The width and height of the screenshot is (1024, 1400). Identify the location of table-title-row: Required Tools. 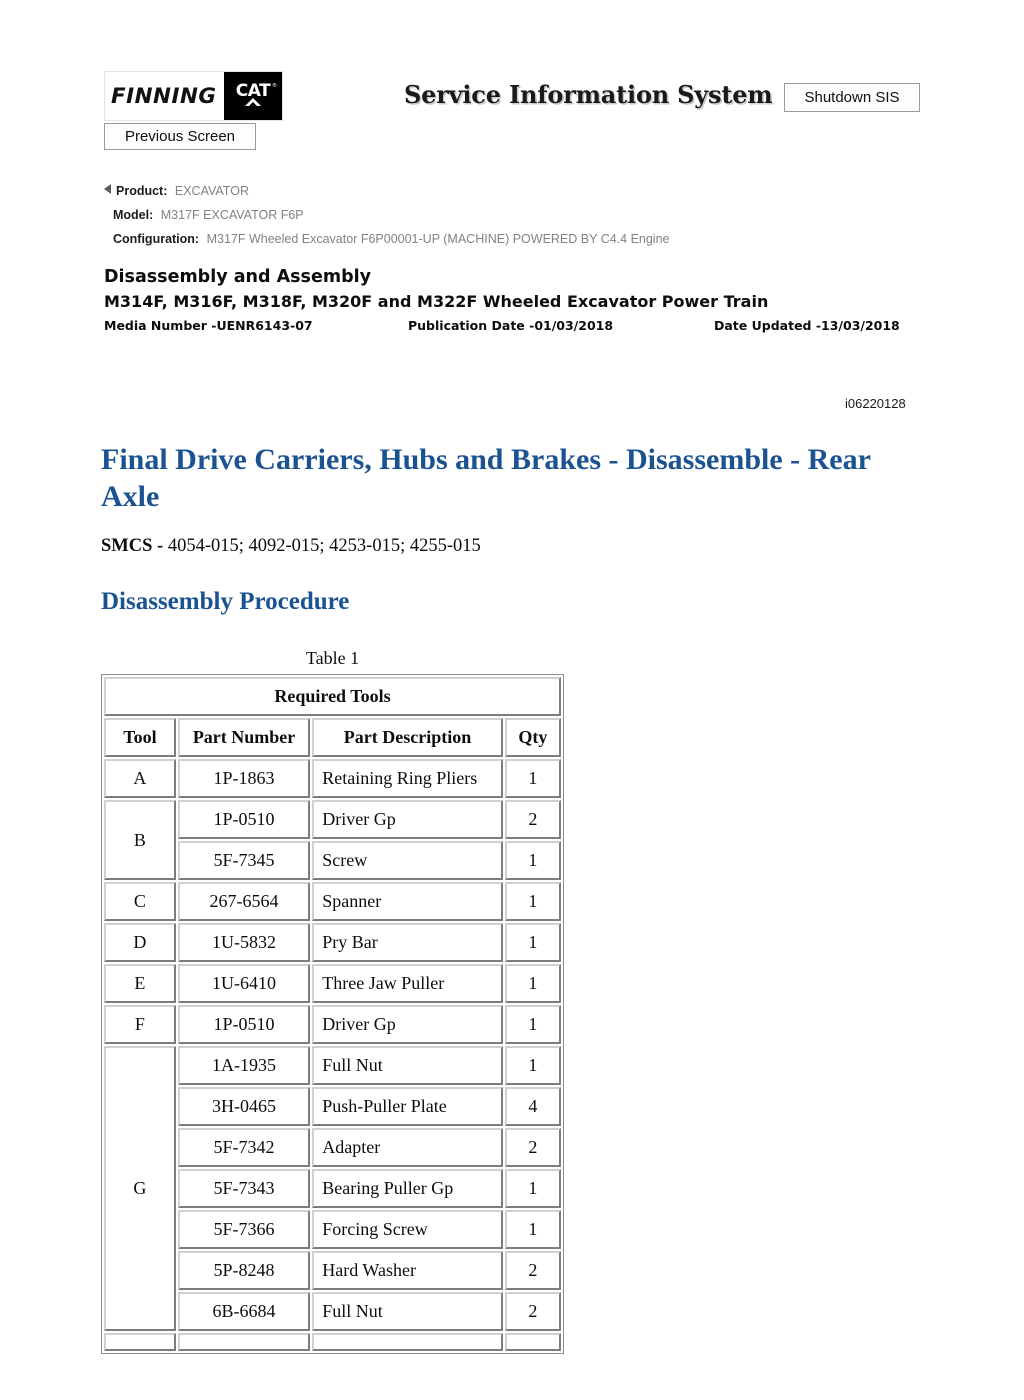
(332, 696).